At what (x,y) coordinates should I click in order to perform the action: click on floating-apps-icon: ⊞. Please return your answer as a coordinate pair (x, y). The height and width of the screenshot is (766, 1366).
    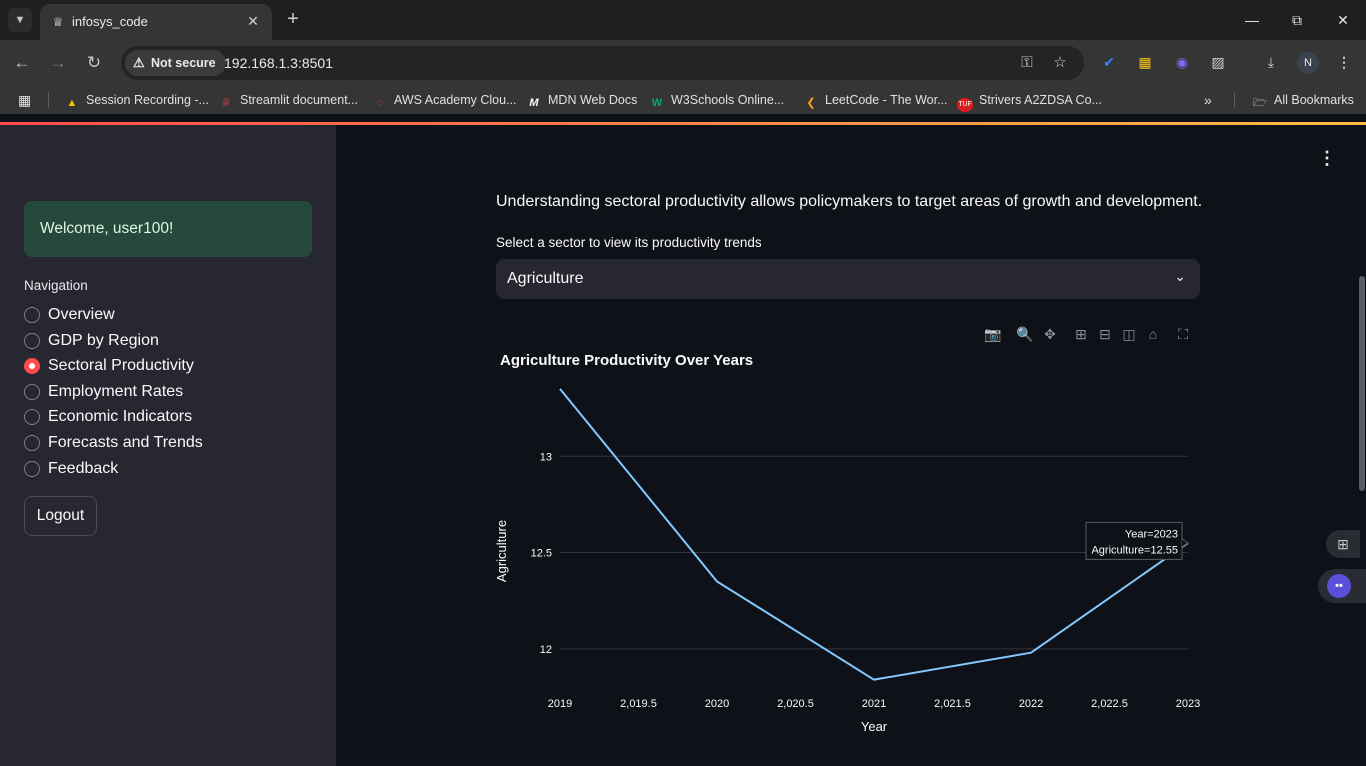
    Looking at the image, I should click on (1343, 544).